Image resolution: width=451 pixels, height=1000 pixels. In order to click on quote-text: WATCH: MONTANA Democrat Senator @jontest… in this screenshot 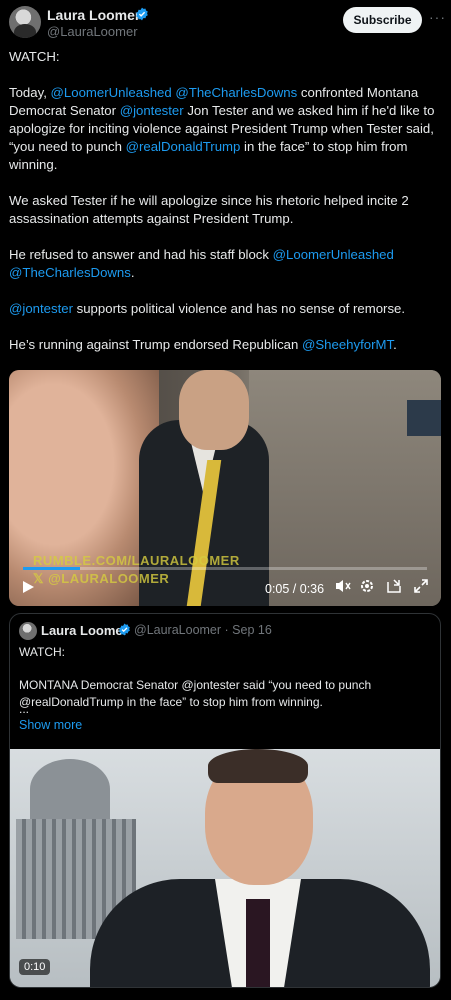, I will do `click(225, 685)`.